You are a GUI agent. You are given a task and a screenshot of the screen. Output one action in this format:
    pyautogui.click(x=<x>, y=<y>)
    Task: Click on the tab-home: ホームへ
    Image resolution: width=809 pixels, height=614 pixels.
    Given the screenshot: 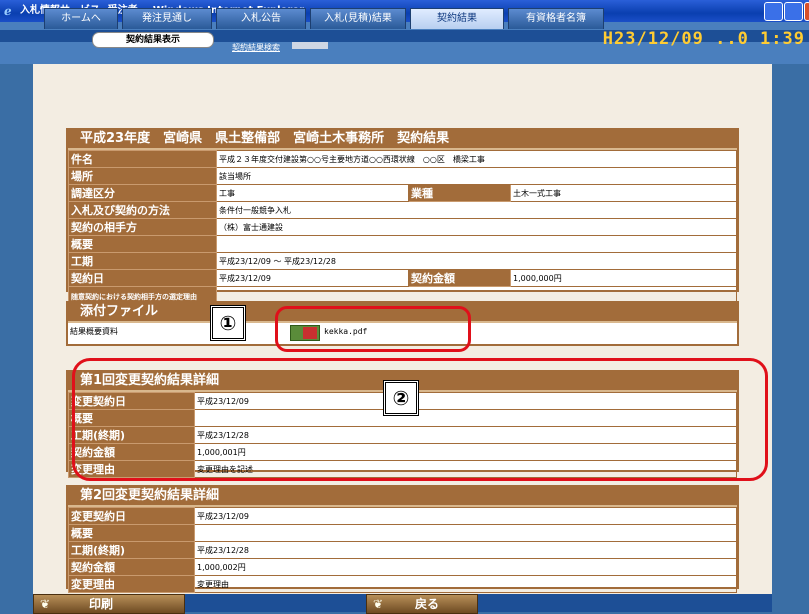 What is the action you would take?
    pyautogui.click(x=81, y=18)
    